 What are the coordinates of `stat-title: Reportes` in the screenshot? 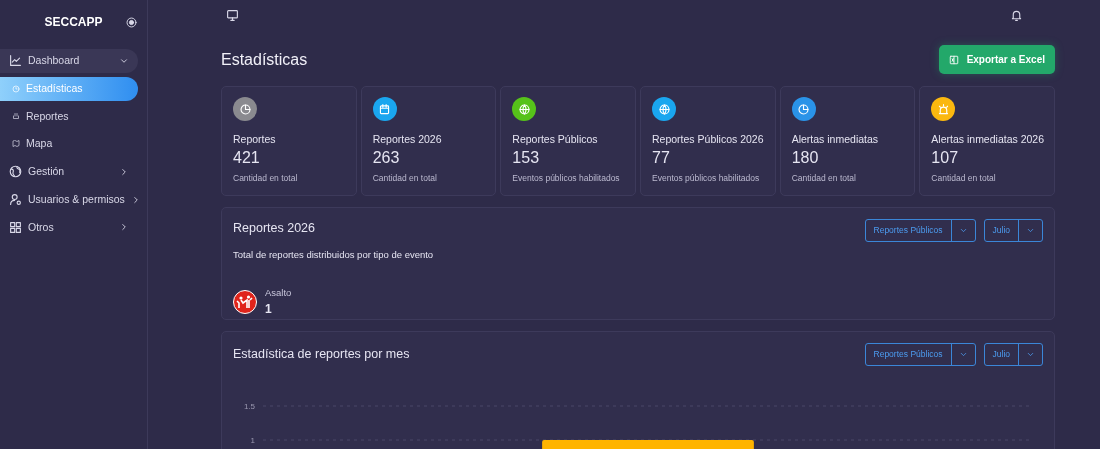 It's located at (255, 139).